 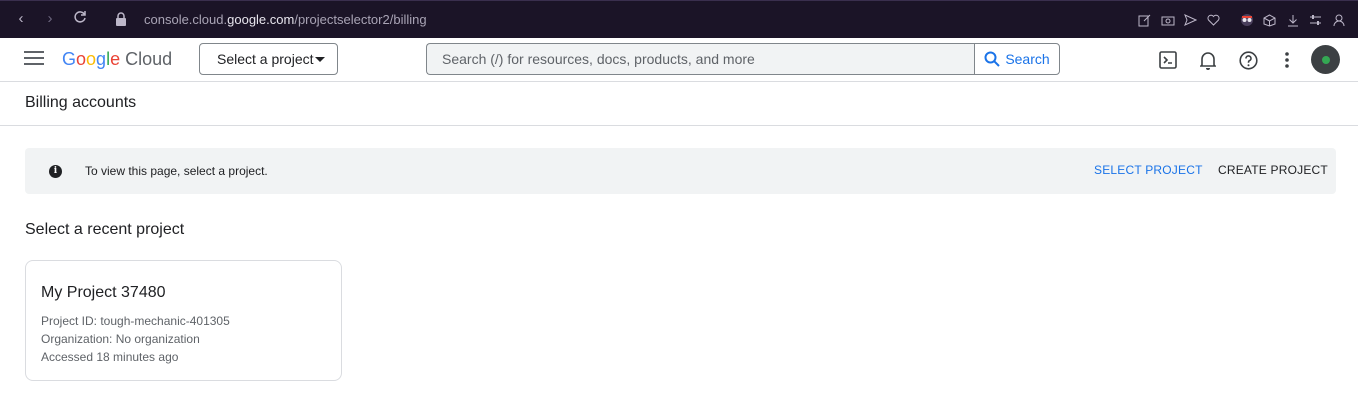 I want to click on heart-icon, so click(x=1213, y=20).